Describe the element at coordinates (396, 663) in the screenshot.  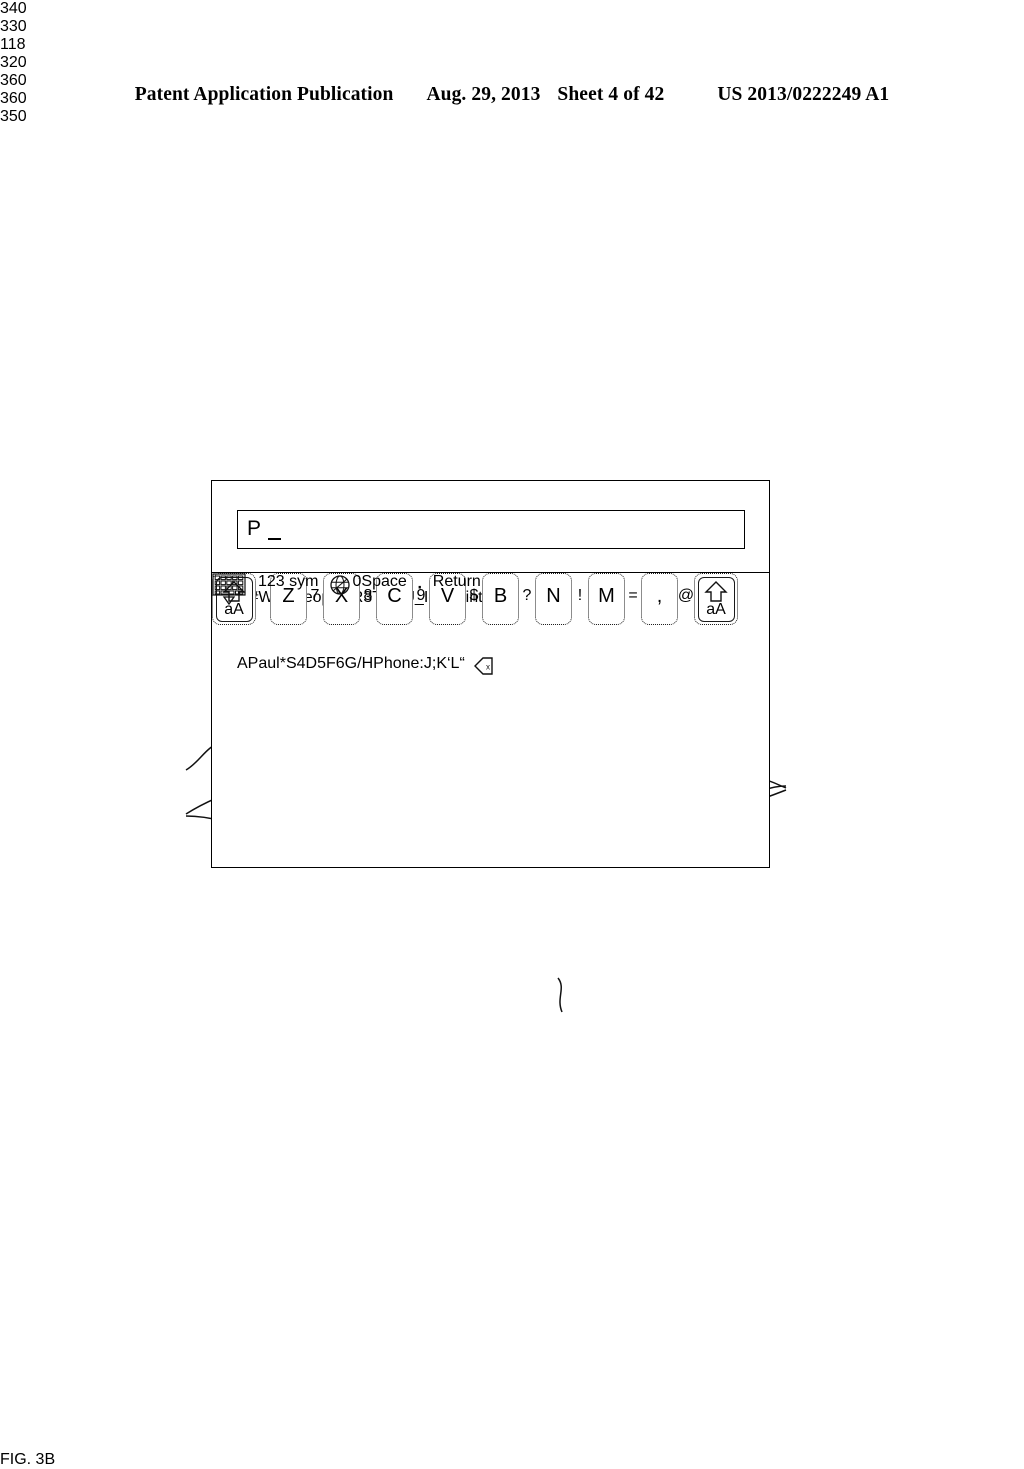
I see `key-suggestion-label: Phone` at that location.